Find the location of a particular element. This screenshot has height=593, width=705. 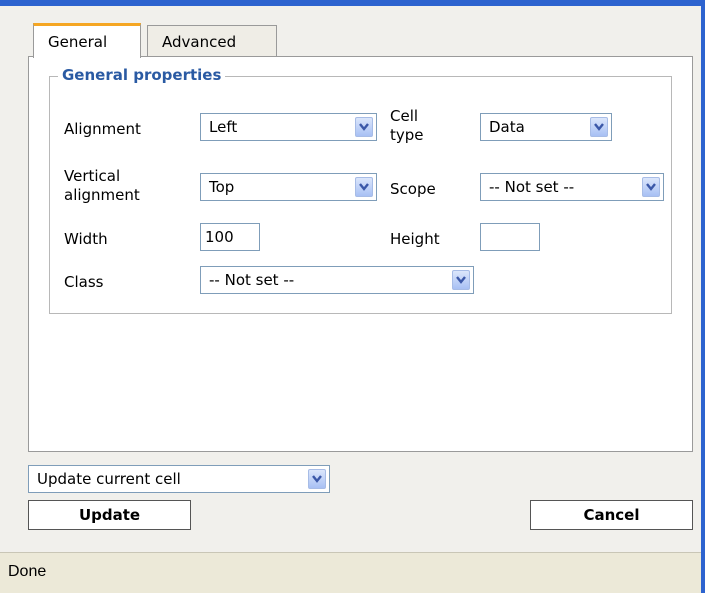

status-bar: Done is located at coordinates (350, 572).